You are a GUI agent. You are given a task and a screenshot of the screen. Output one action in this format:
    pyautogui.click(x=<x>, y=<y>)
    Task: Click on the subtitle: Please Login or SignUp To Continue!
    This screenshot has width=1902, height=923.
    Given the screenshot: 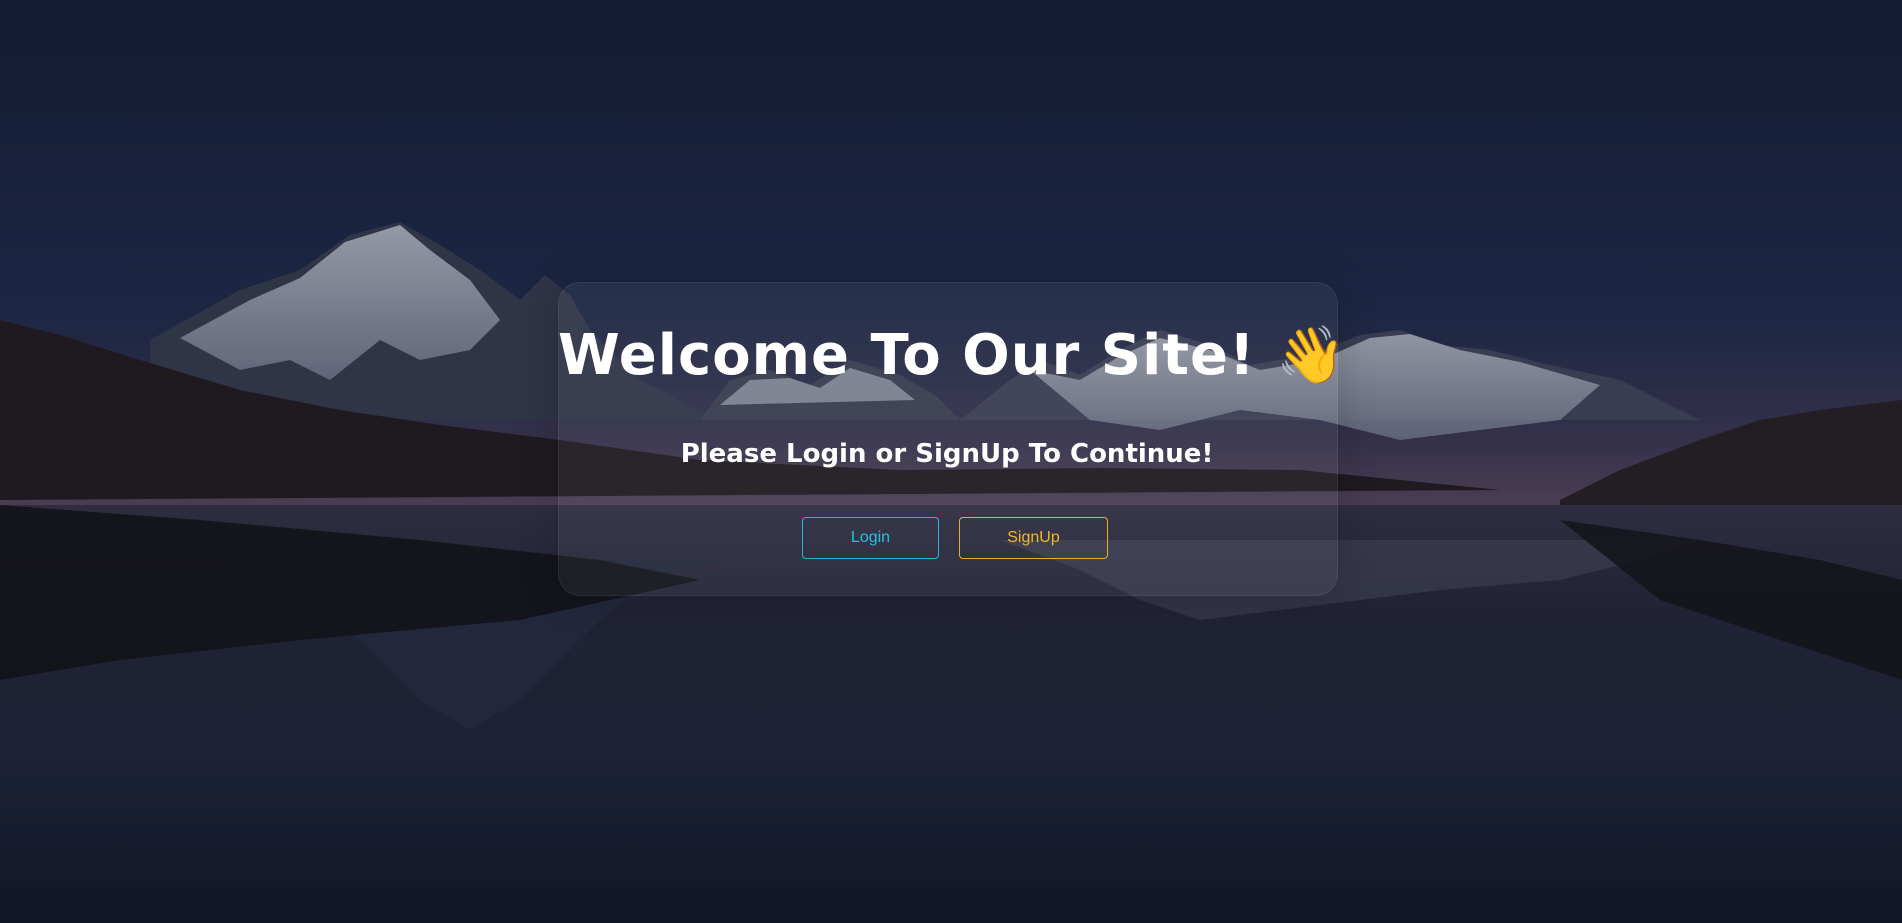 What is the action you would take?
    pyautogui.click(x=947, y=454)
    